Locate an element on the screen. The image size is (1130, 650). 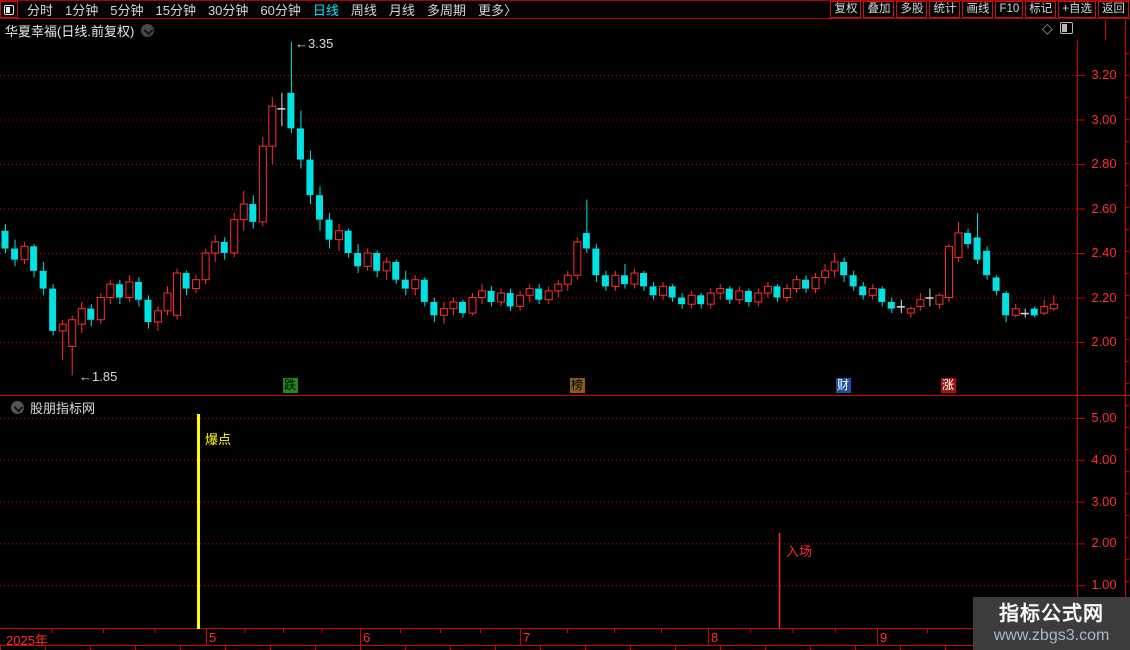
price-axis-label: 3.00 is located at coordinates (1104, 119).